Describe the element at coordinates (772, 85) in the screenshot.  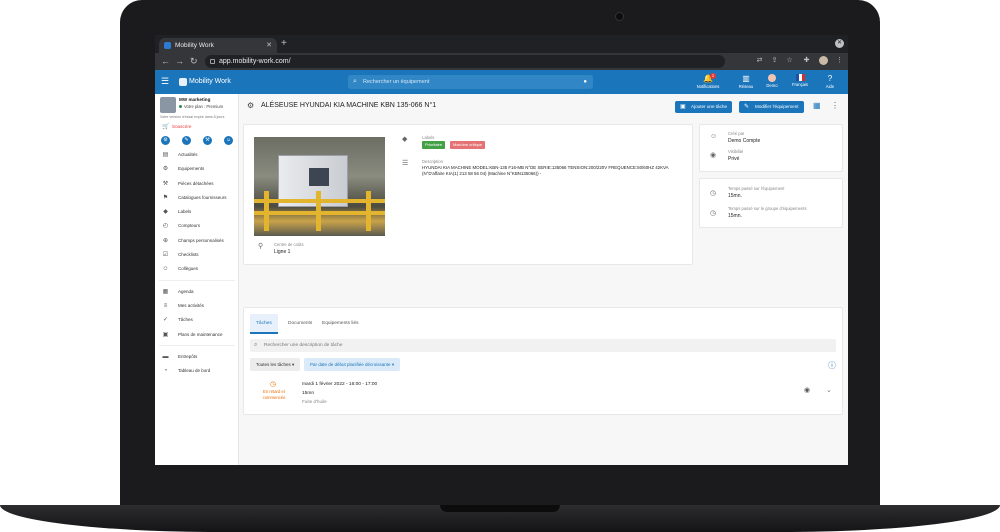
I see `home-label: Demo` at that location.